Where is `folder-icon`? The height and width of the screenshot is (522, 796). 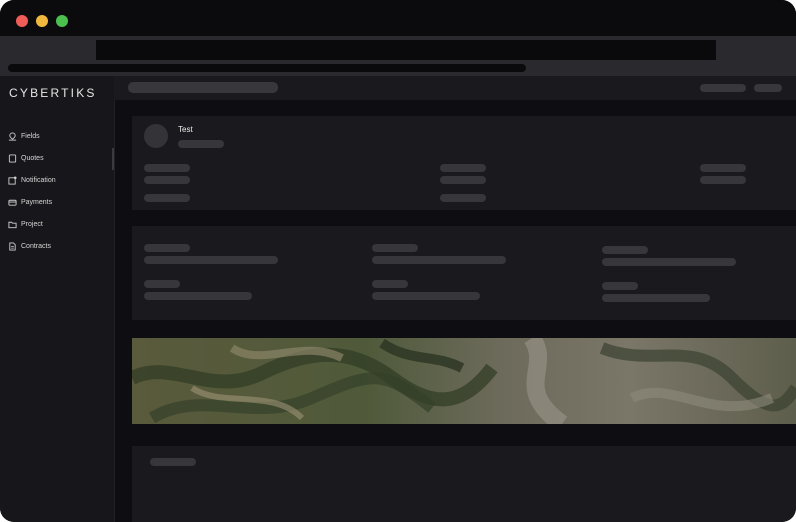 folder-icon is located at coordinates (12, 224).